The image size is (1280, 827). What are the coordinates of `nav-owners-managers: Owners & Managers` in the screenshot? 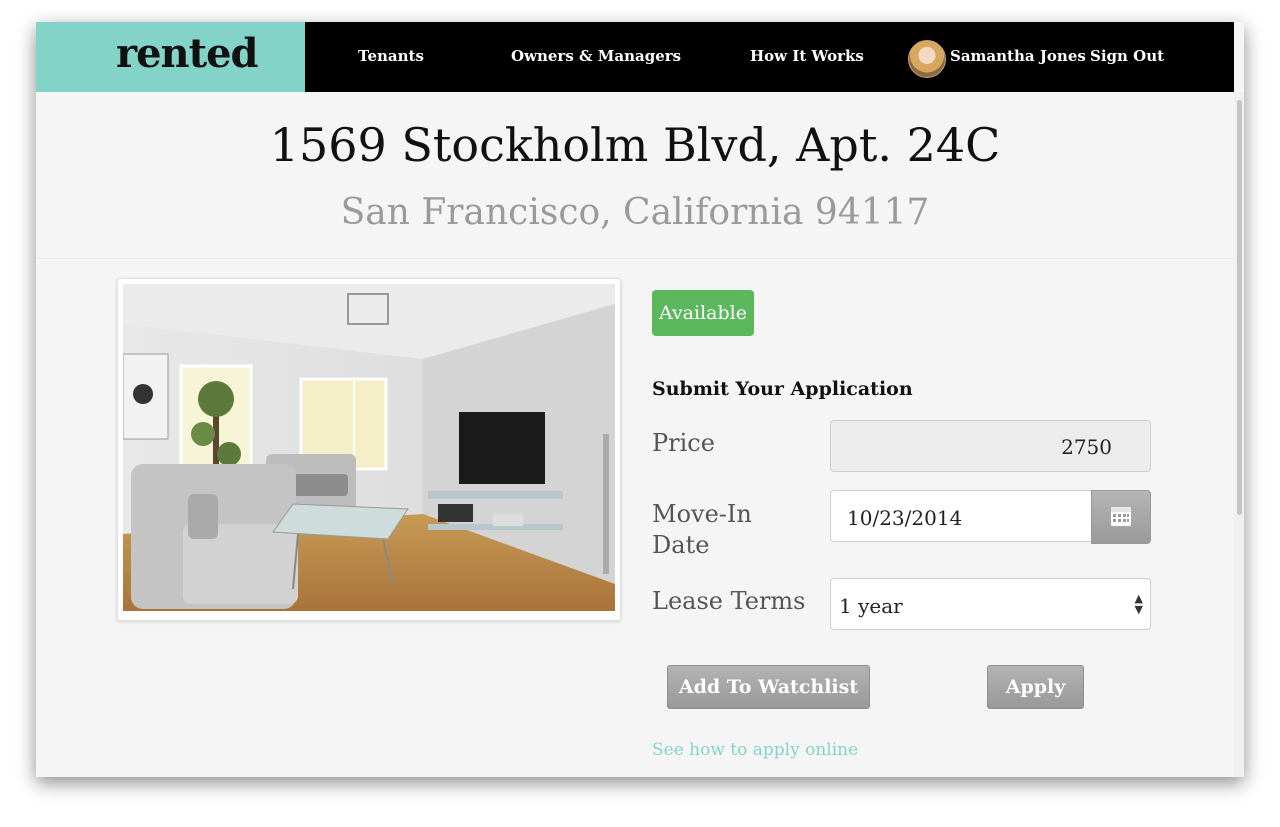 It's located at (596, 56).